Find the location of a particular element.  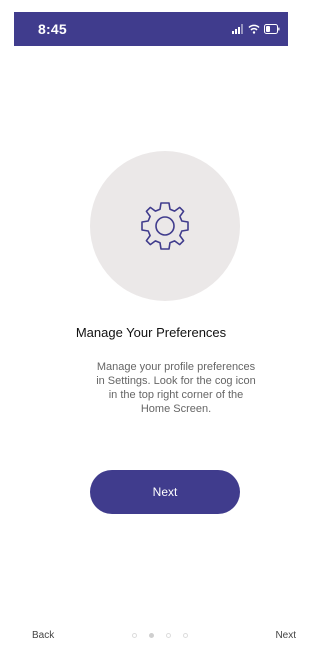

next-link: Next is located at coordinates (285, 635).